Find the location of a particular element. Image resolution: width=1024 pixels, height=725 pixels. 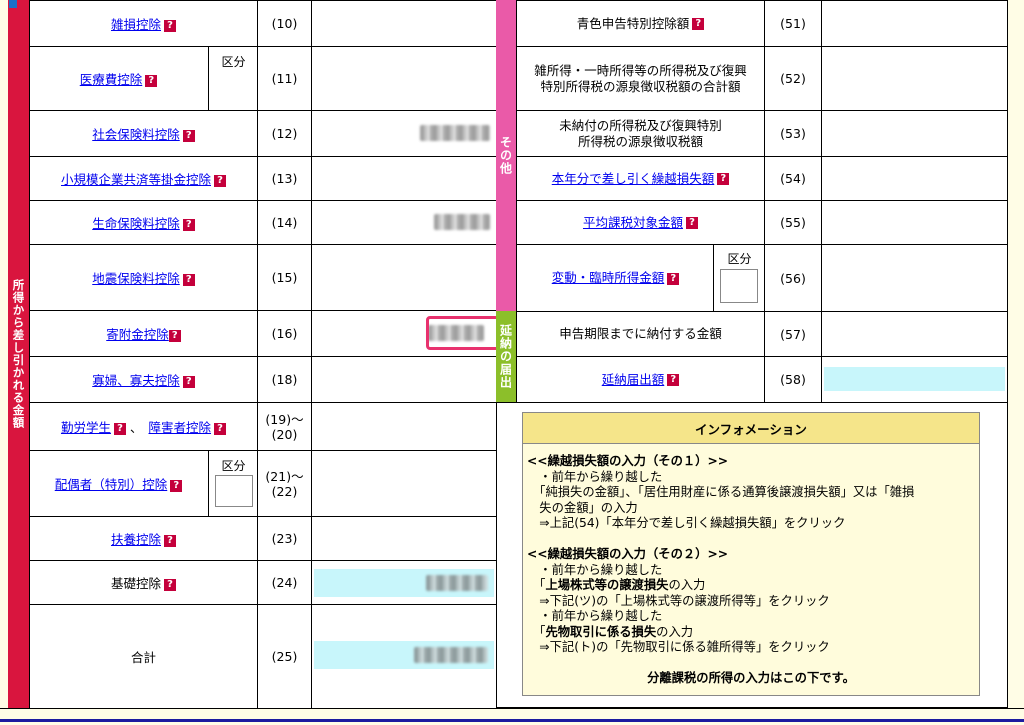

row-number-heikin-kazei: (55) is located at coordinates (793, 222).